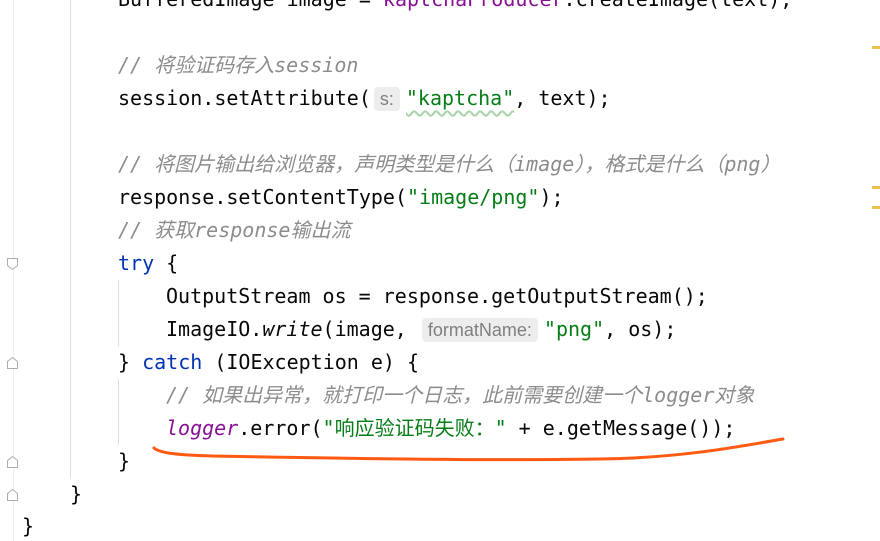 Image resolution: width=880 pixels, height=541 pixels. I want to click on code-line: // 将图片输出给浏览器，声明类型是什么（image），格式是什么（png）, so click(447, 164).